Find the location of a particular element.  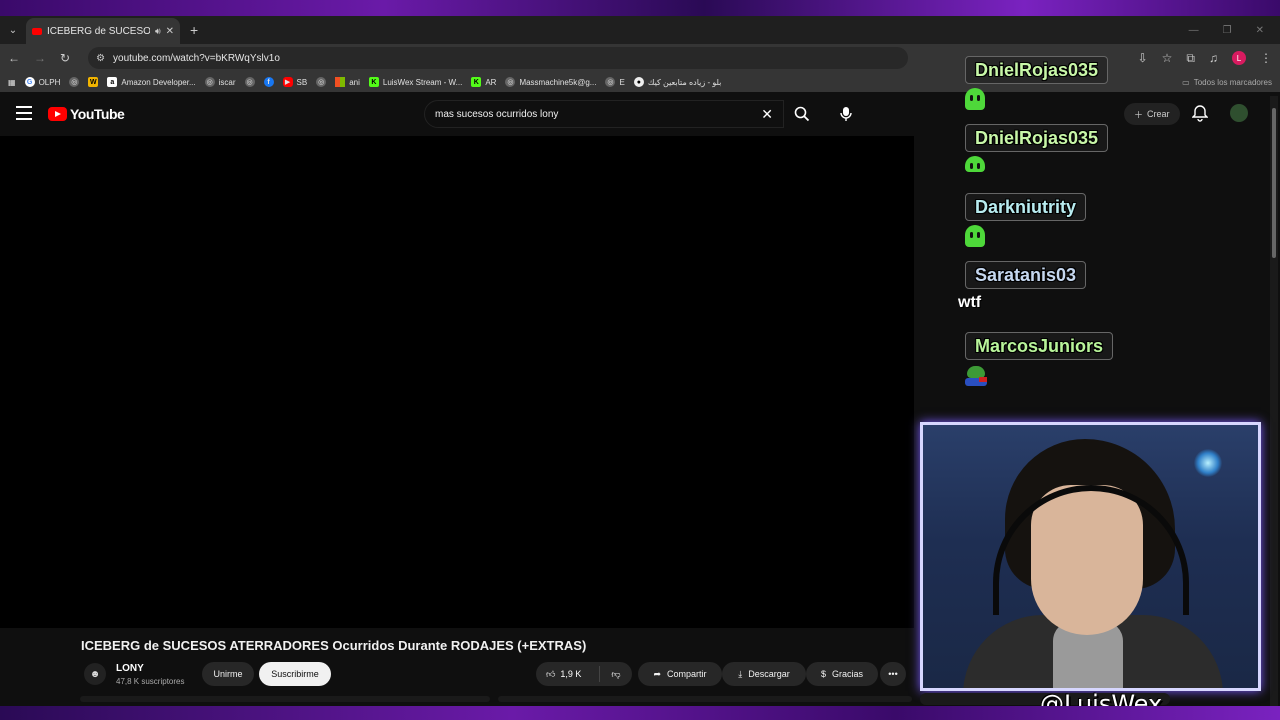

bookmark-item: ◎ E is located at coordinates (615, 82).